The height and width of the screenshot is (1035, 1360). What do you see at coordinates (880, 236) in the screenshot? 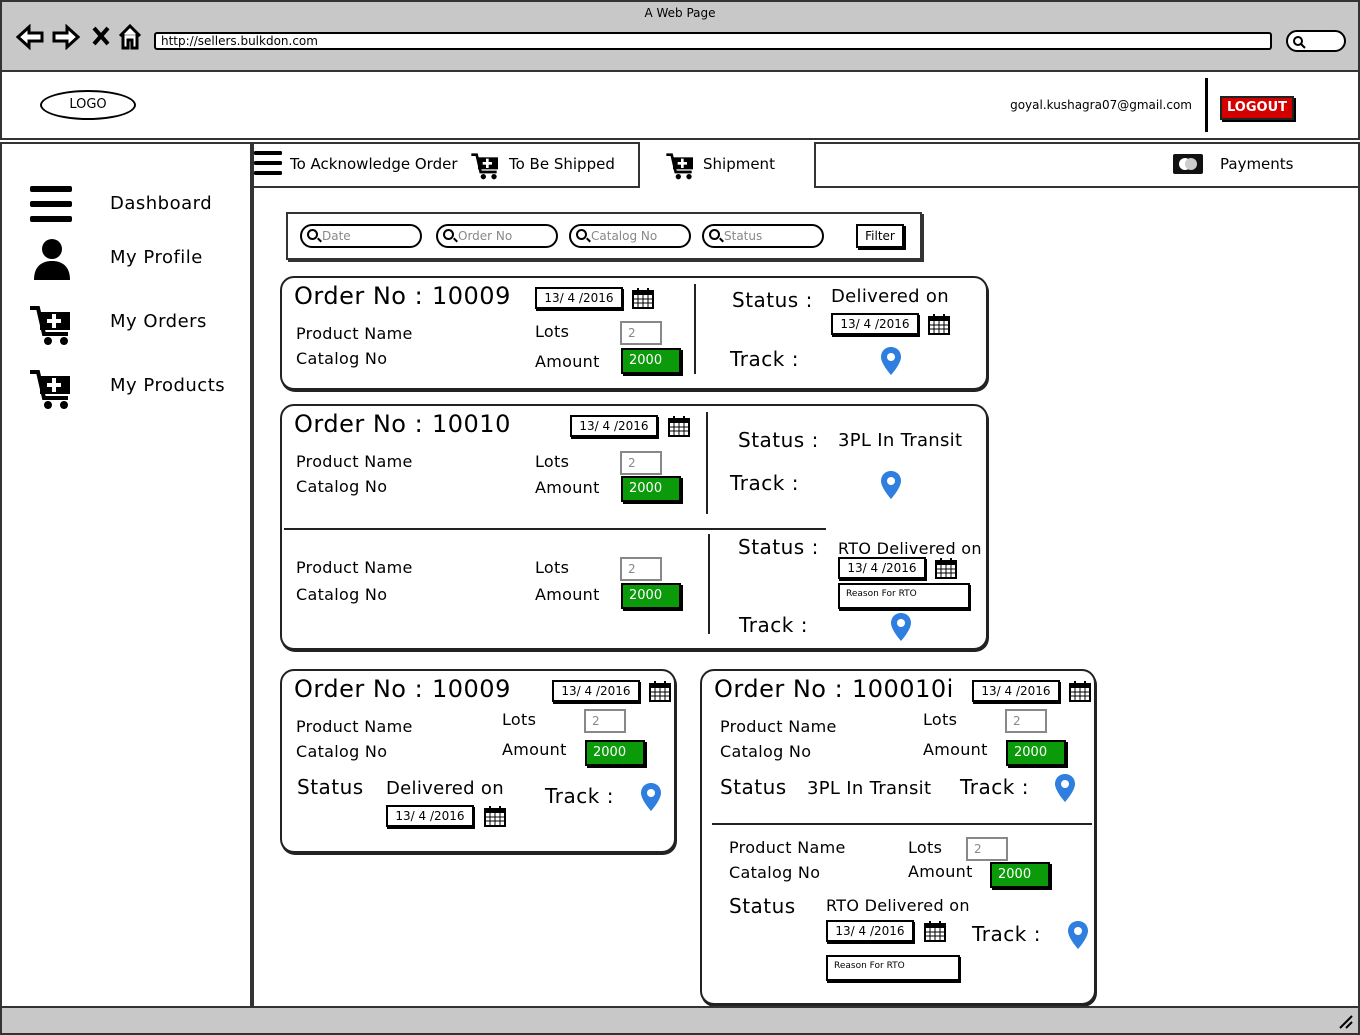
I see `filter-button: Filter` at bounding box center [880, 236].